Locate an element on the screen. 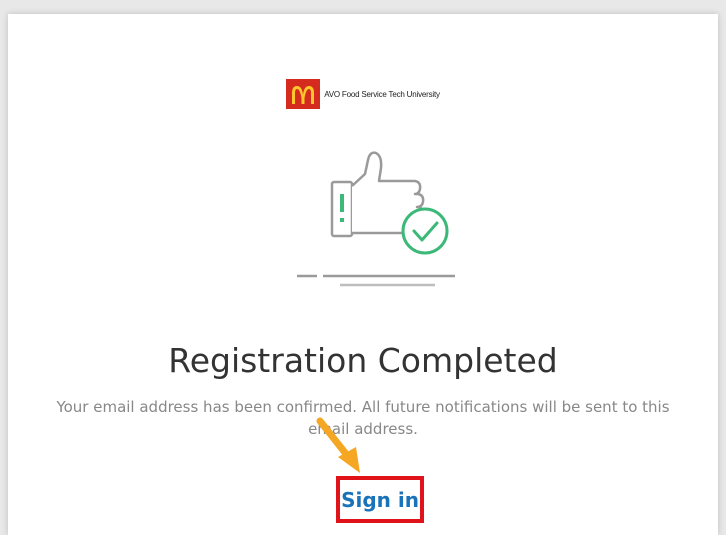  golden-arches-logo is located at coordinates (303, 94).